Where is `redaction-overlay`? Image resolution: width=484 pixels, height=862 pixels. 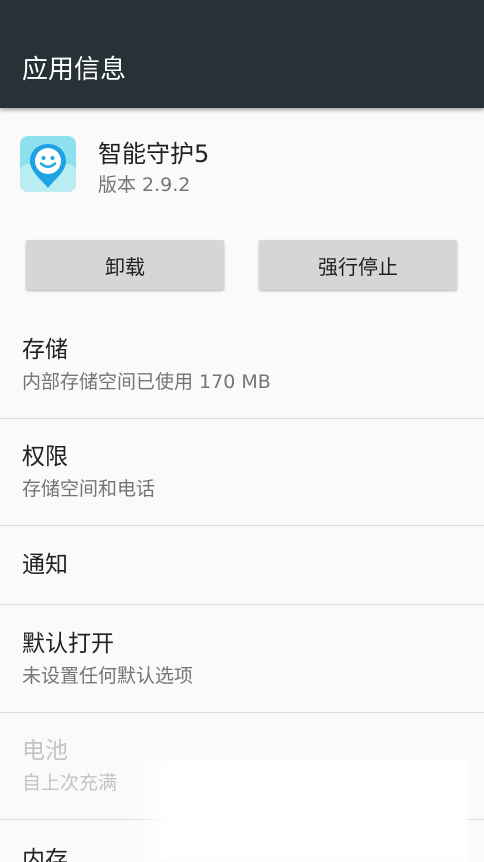 redaction-overlay is located at coordinates (298, 811).